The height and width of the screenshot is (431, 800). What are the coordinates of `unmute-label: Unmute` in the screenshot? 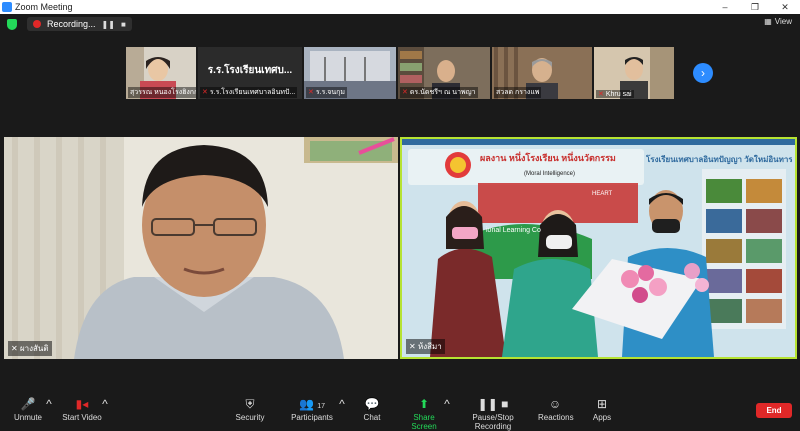 It's located at (27, 417).